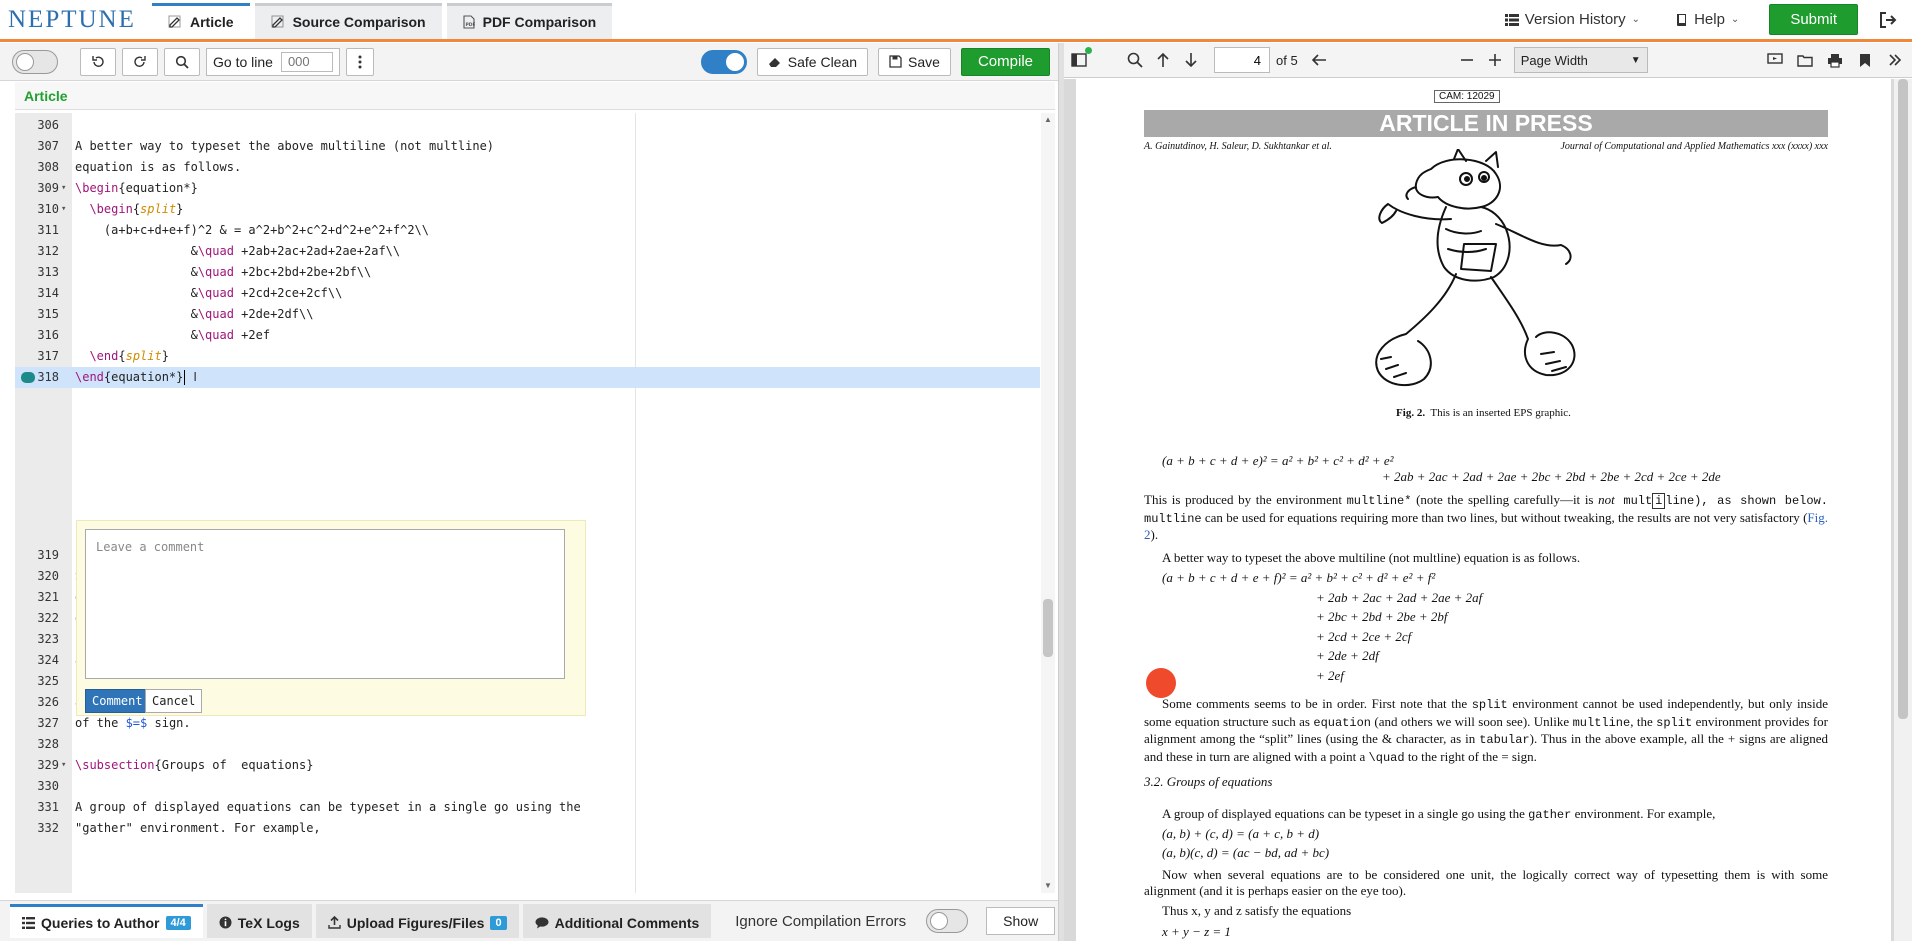 The height and width of the screenshot is (941, 1912). What do you see at coordinates (1467, 60) in the screenshot?
I see `zoom-out-button` at bounding box center [1467, 60].